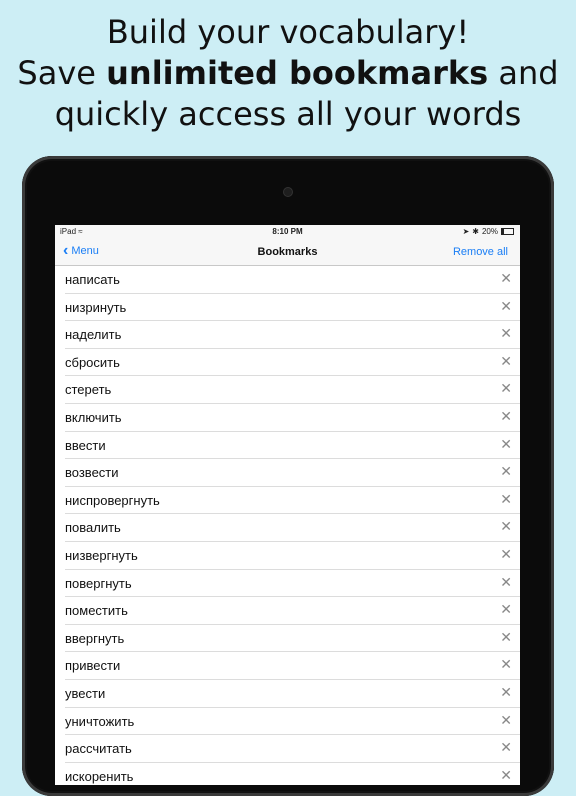  What do you see at coordinates (93, 666) in the screenshot?
I see `bookmark-word: привести` at bounding box center [93, 666].